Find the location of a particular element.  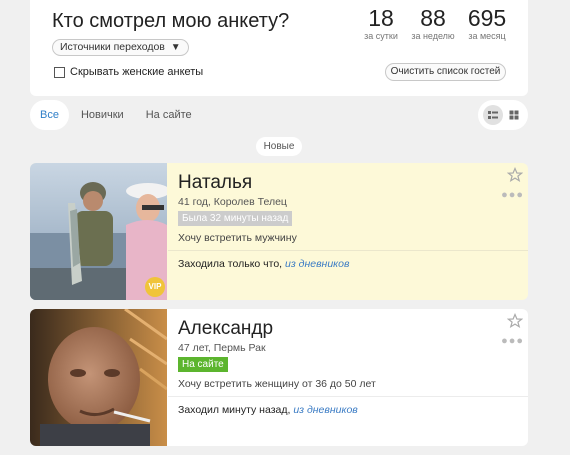

profile-info: 47 лет, Пермь Рак is located at coordinates (222, 348).